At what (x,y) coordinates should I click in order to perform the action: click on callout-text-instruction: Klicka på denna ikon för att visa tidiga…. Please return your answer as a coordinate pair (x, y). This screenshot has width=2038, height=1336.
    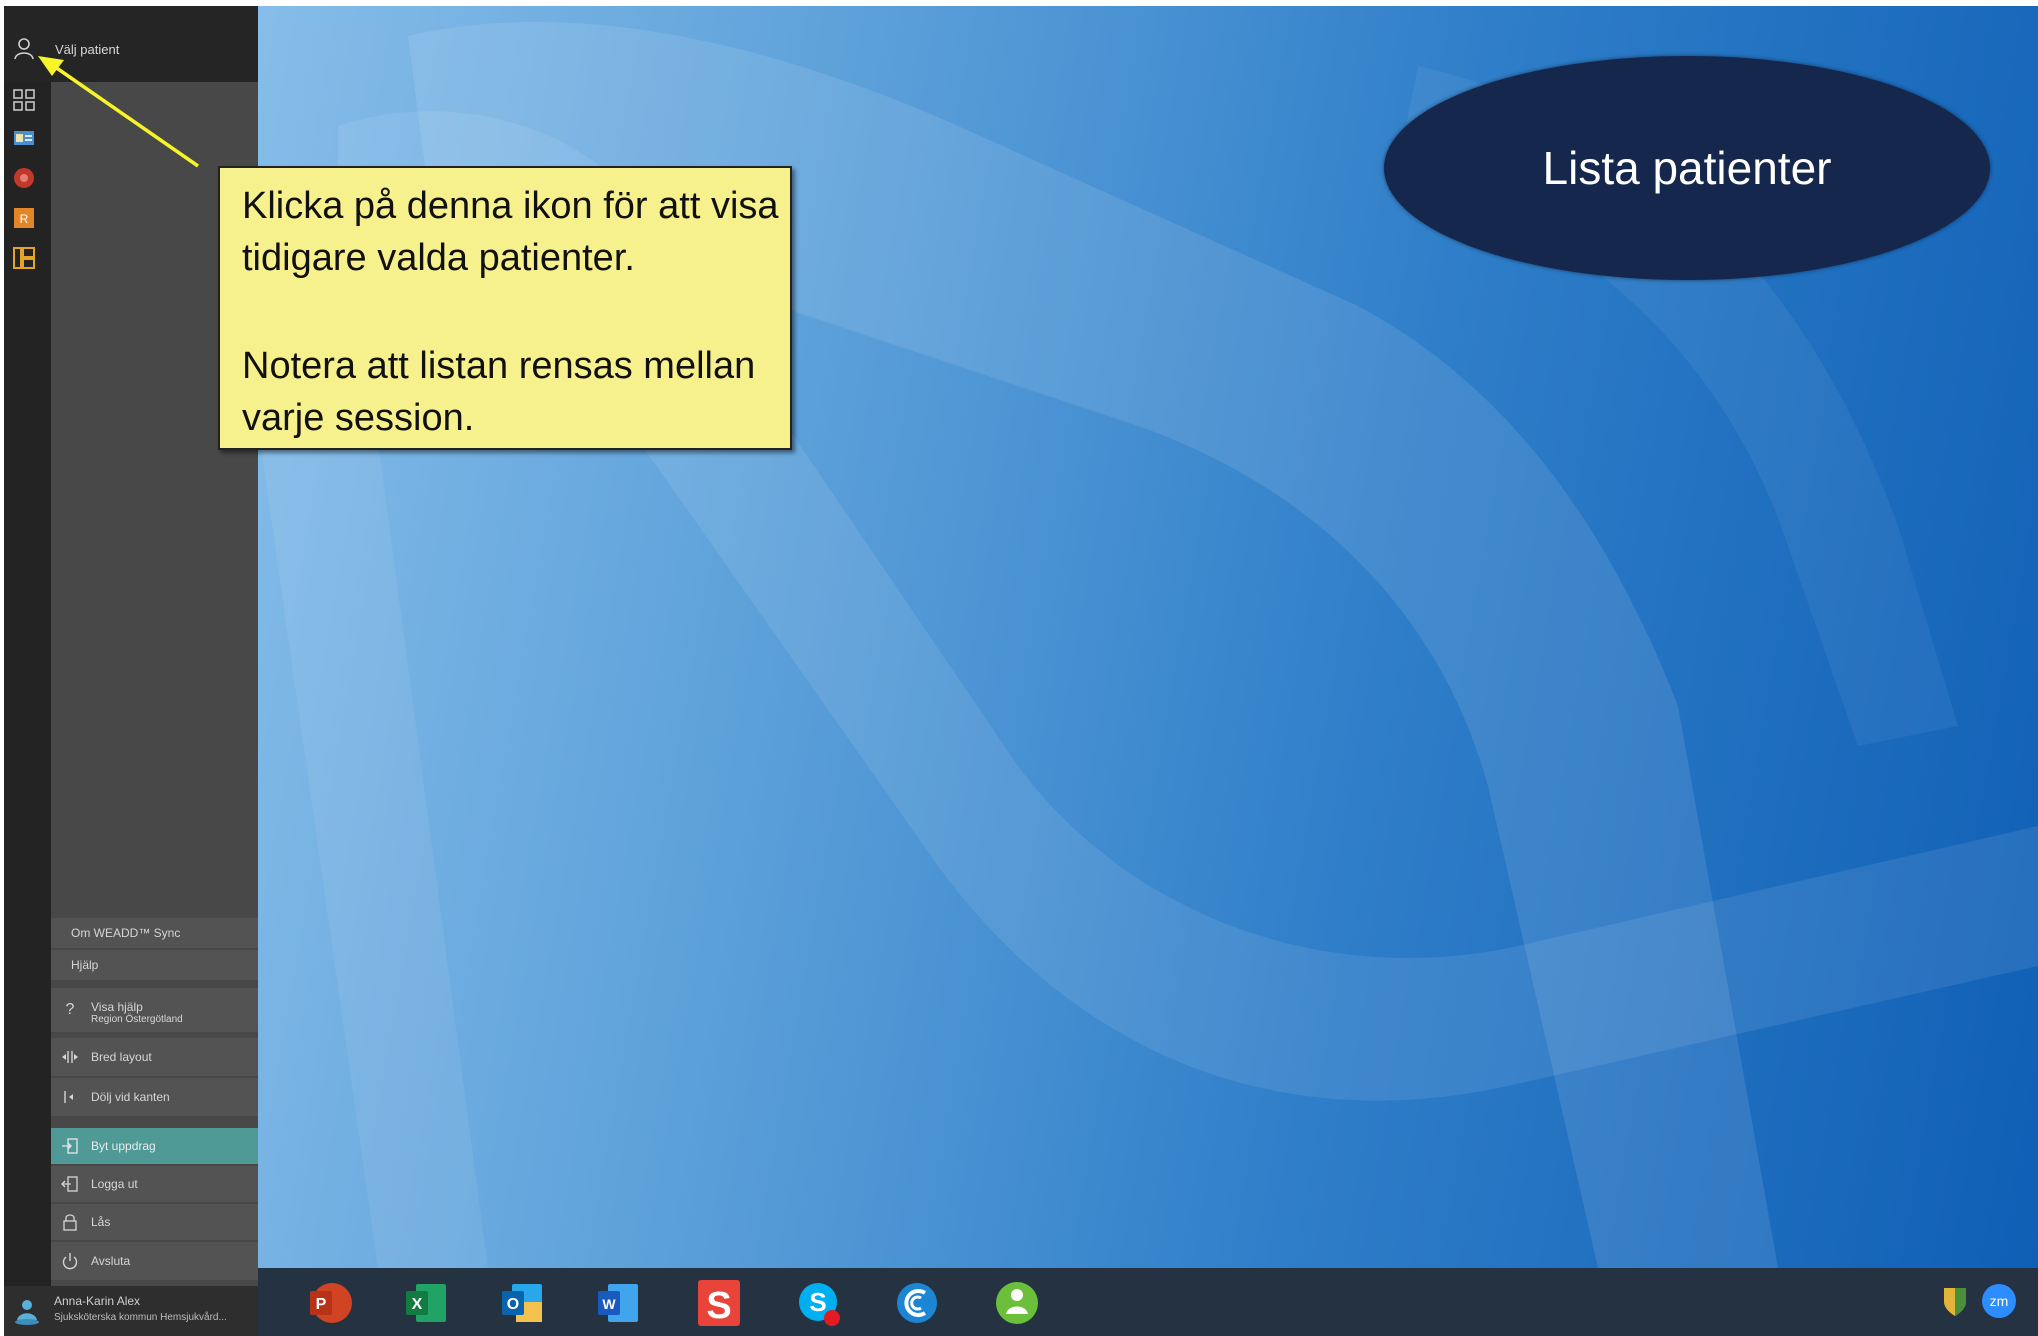
    Looking at the image, I should click on (510, 232).